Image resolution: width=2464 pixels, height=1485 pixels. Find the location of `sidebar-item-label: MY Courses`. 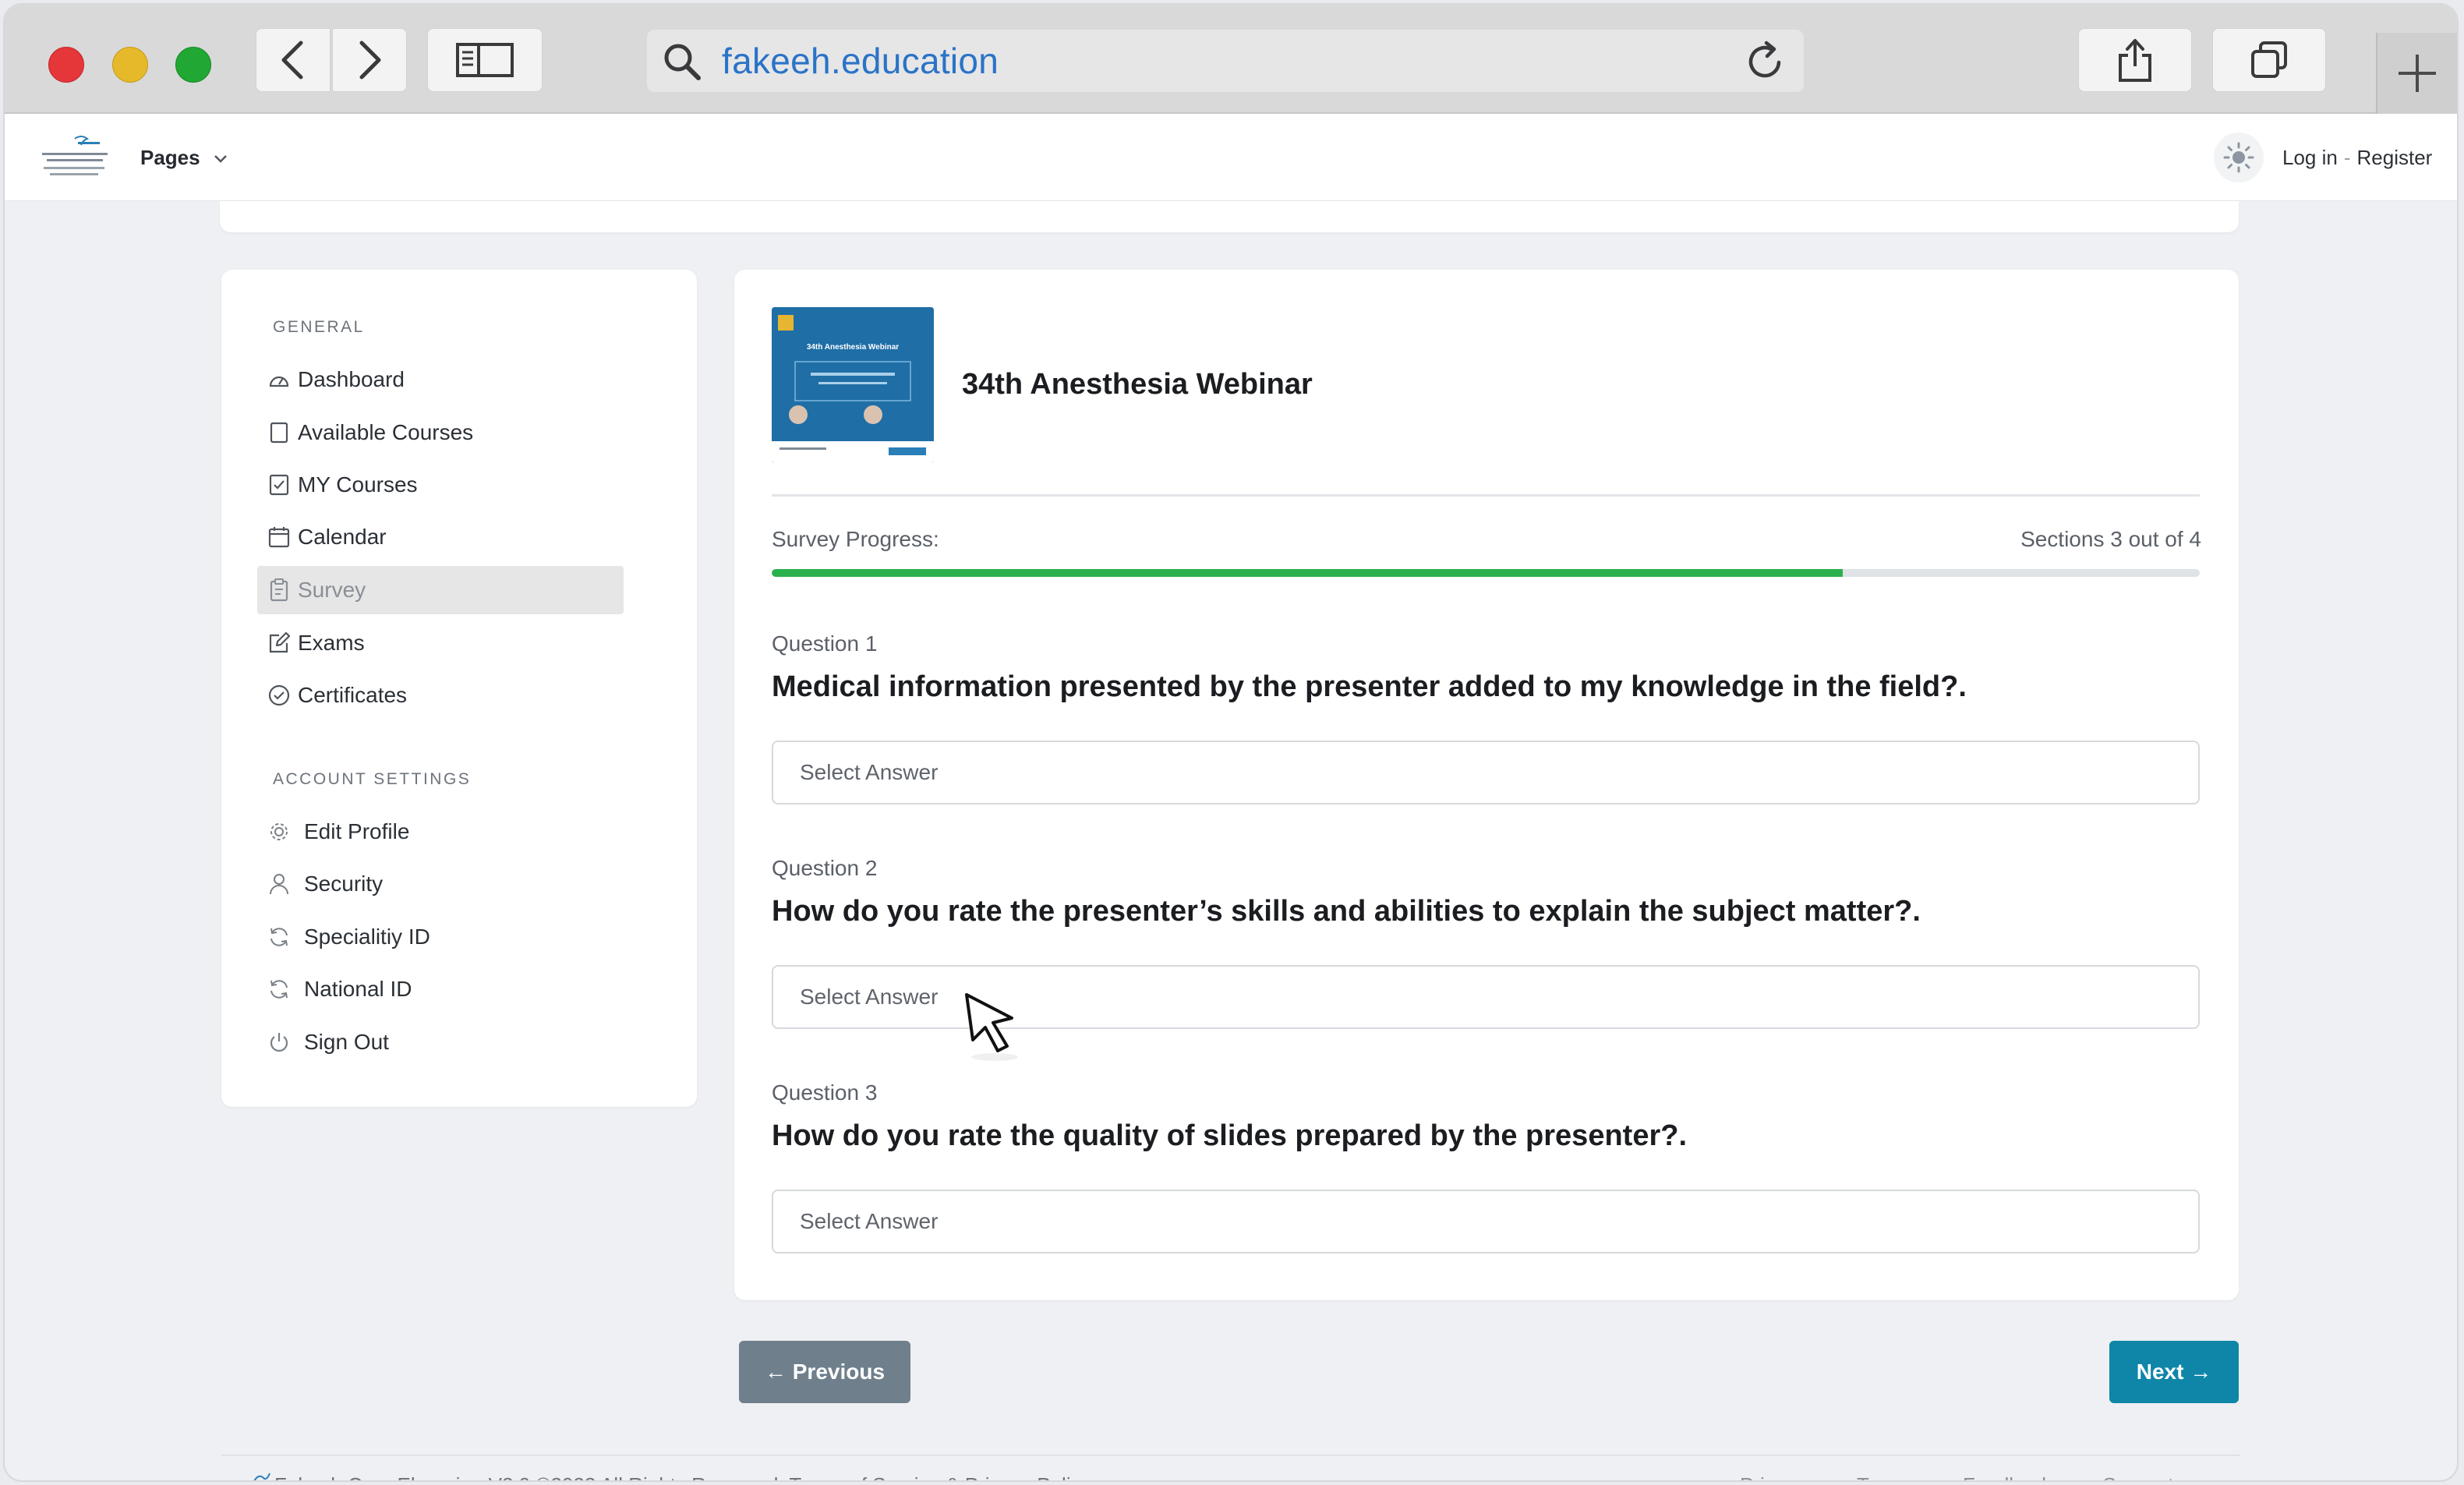

sidebar-item-label: MY Courses is located at coordinates (358, 484).